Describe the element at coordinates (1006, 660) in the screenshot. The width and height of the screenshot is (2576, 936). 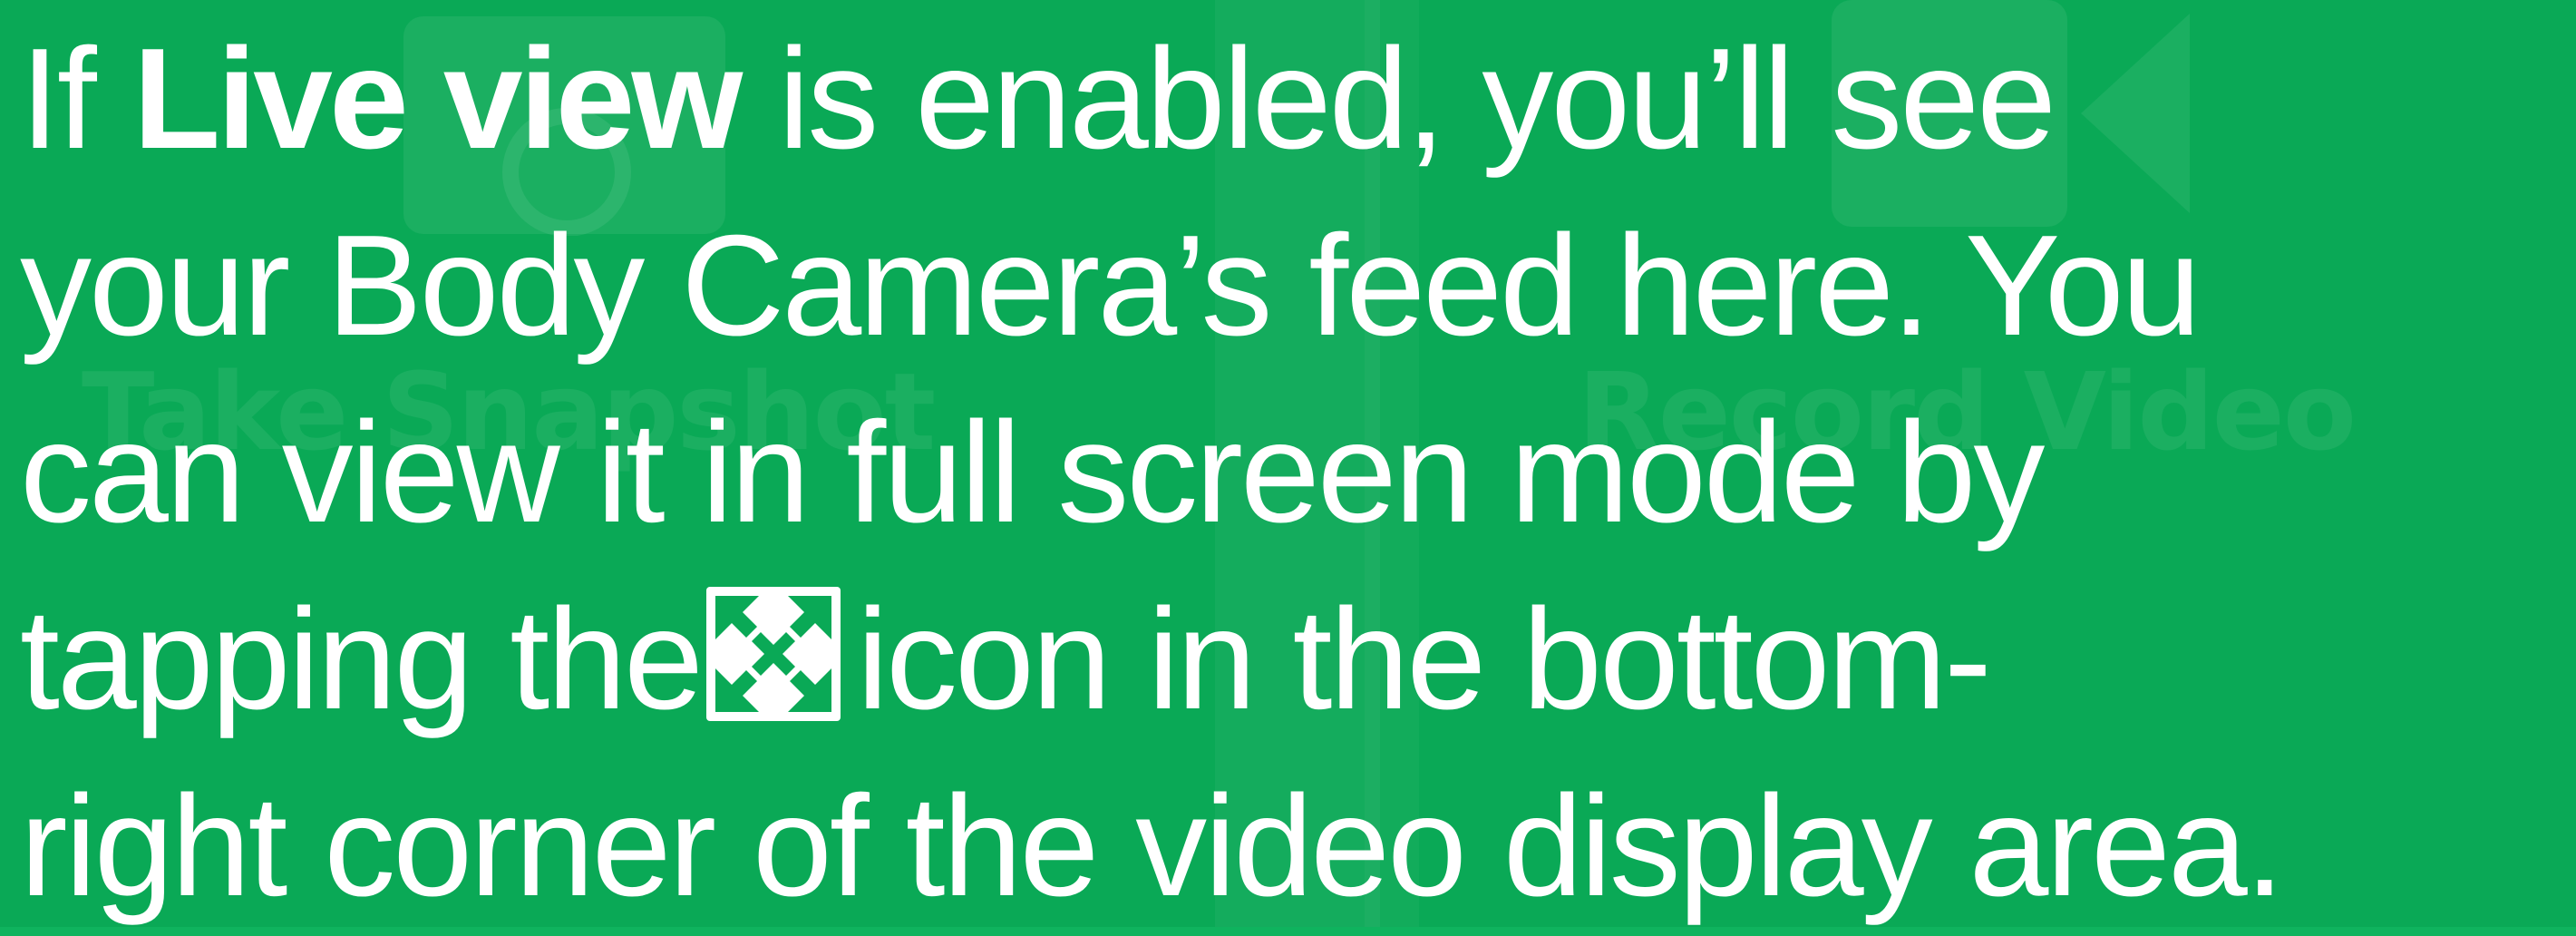
I see `instruction-line-4: tapping the icon in the bottom-` at that location.